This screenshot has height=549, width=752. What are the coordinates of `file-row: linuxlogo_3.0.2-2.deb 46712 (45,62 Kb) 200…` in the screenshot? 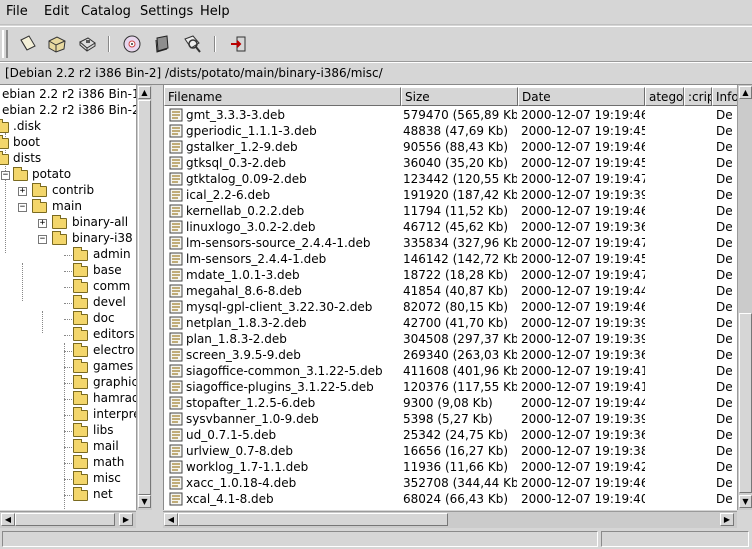 It's located at (451, 227).